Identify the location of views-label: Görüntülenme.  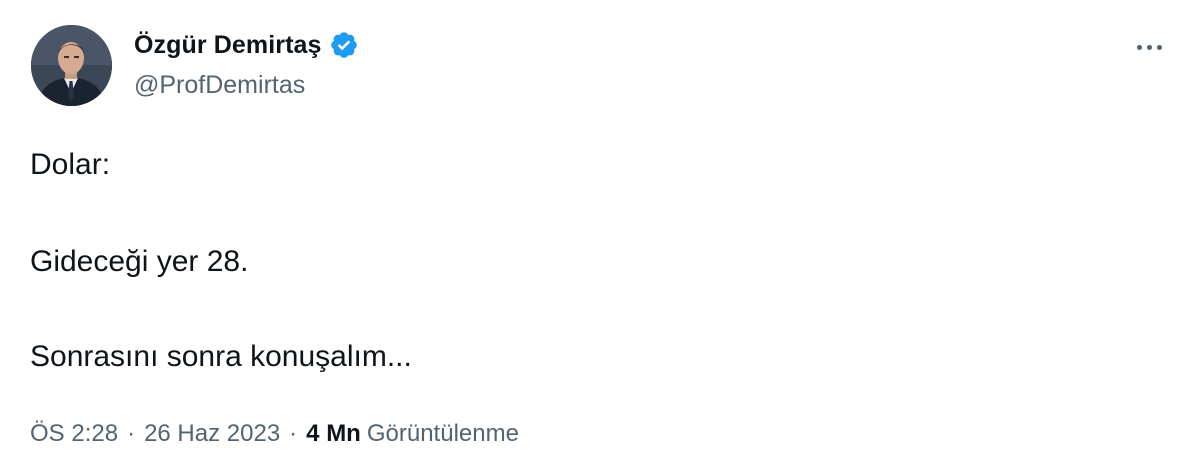
(443, 434).